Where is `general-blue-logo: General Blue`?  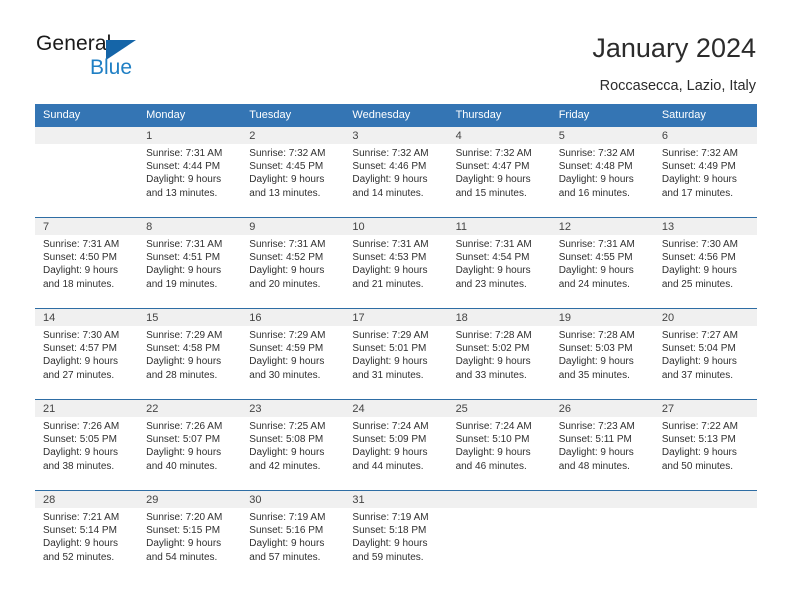 general-blue-logo: General Blue is located at coordinates (136, 58).